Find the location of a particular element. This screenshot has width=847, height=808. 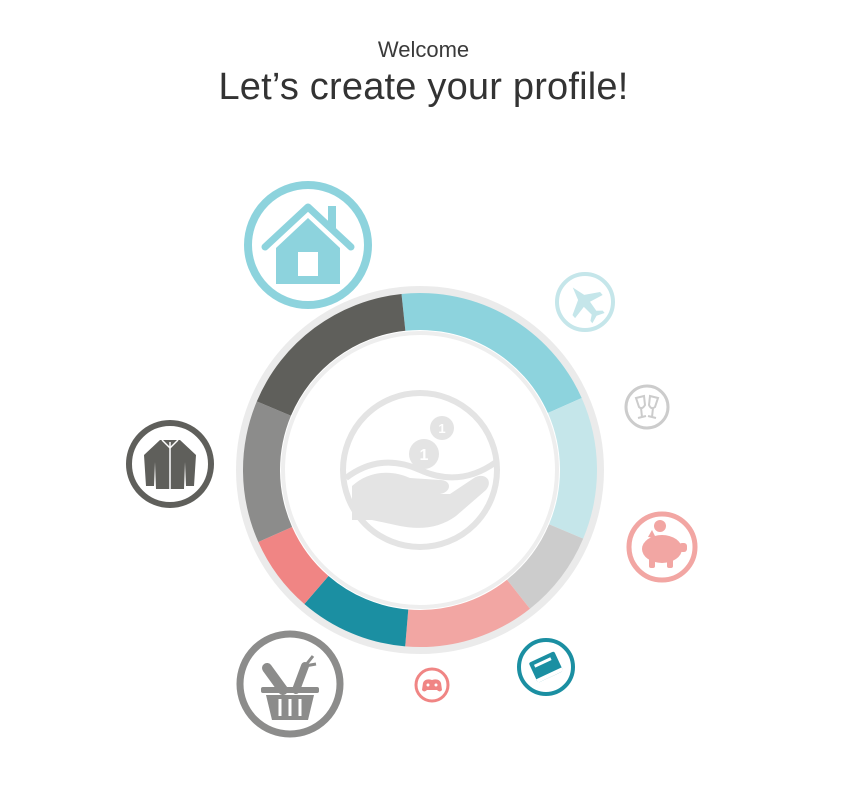

category-groceries-button is located at coordinates (290, 684).